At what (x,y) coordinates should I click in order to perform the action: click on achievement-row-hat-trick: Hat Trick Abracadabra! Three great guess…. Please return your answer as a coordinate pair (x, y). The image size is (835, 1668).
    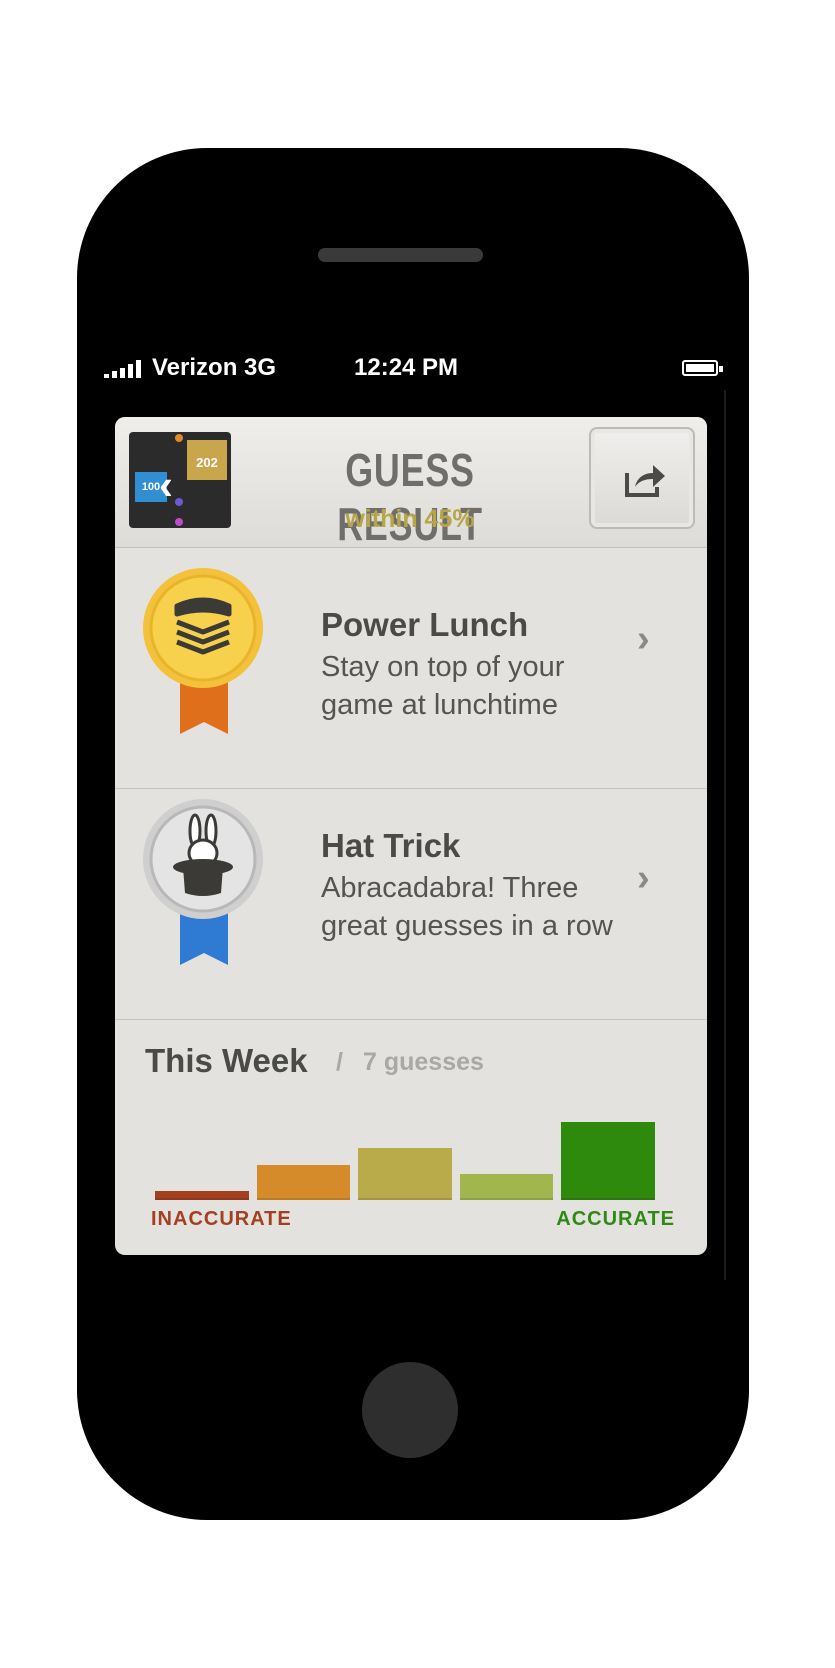
    Looking at the image, I should click on (411, 904).